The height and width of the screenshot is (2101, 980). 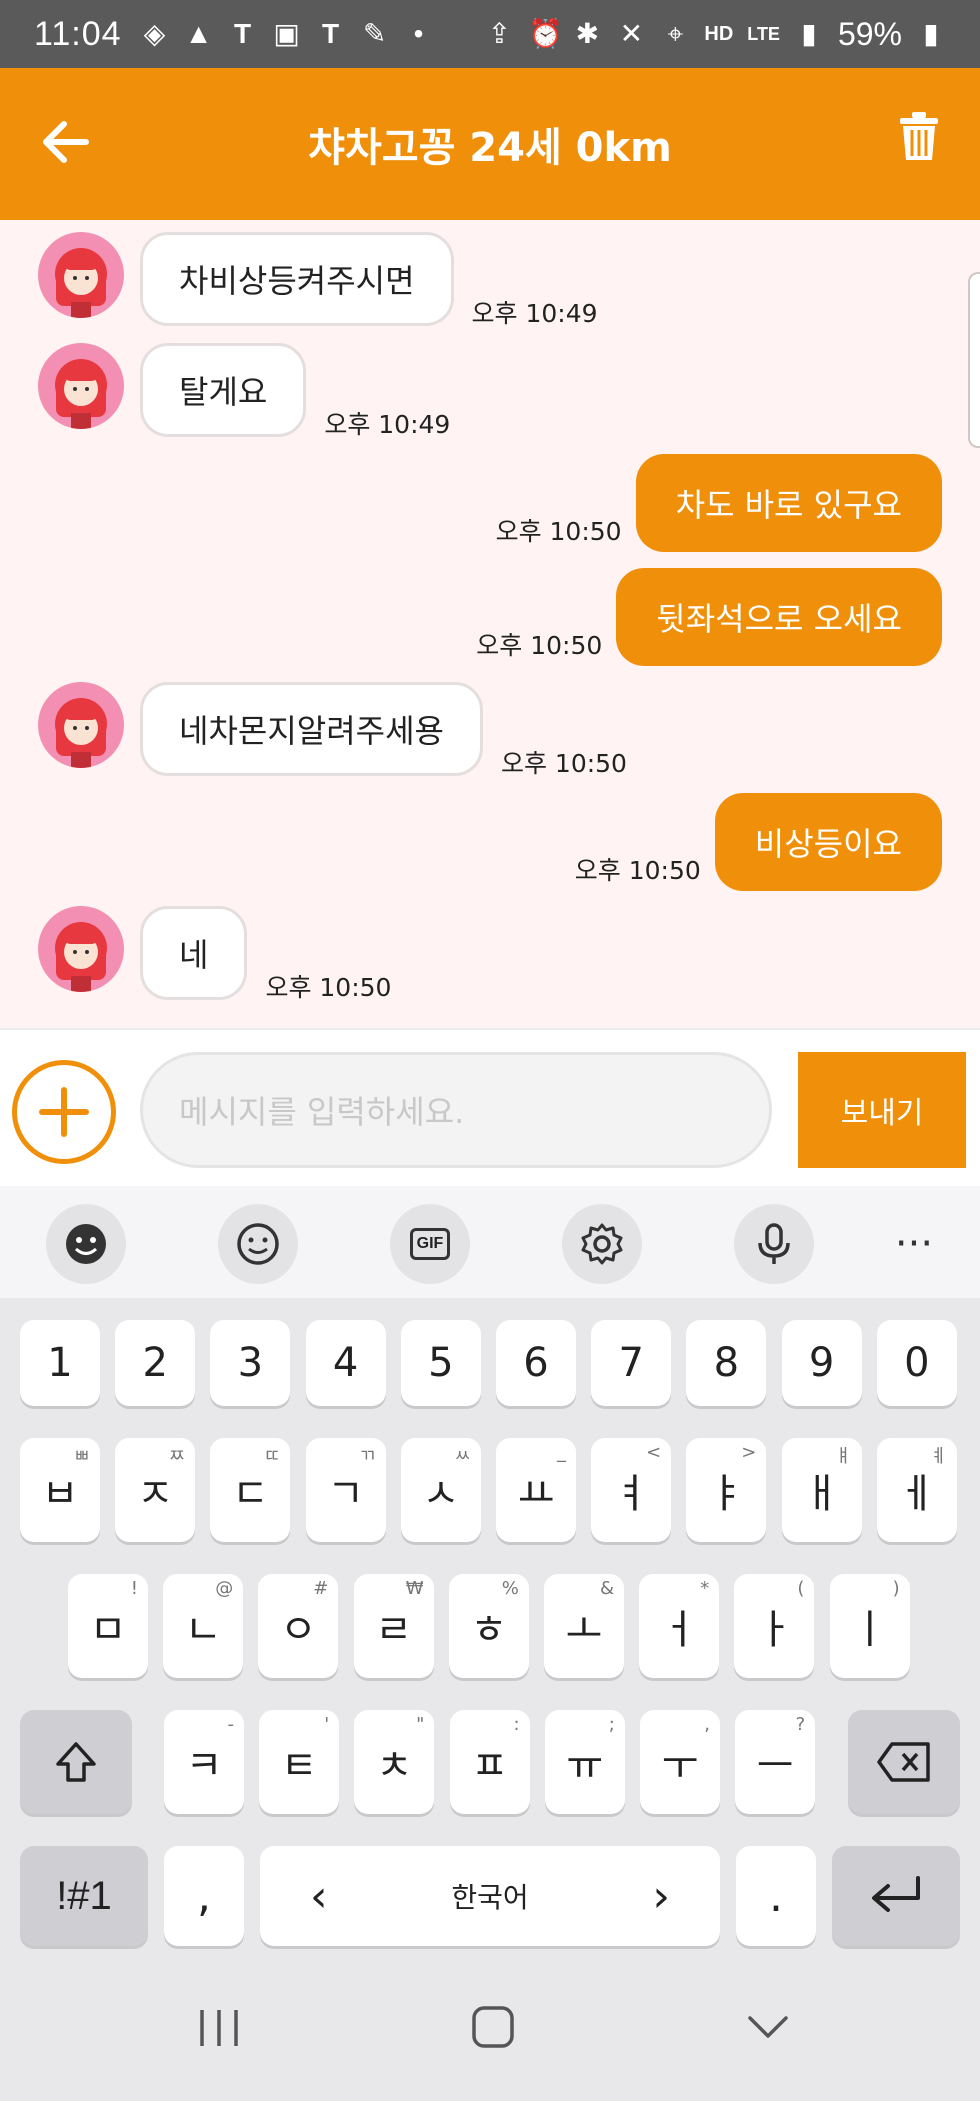 I want to click on key-row2-3: ㄹ ₩, so click(x=393, y=1626).